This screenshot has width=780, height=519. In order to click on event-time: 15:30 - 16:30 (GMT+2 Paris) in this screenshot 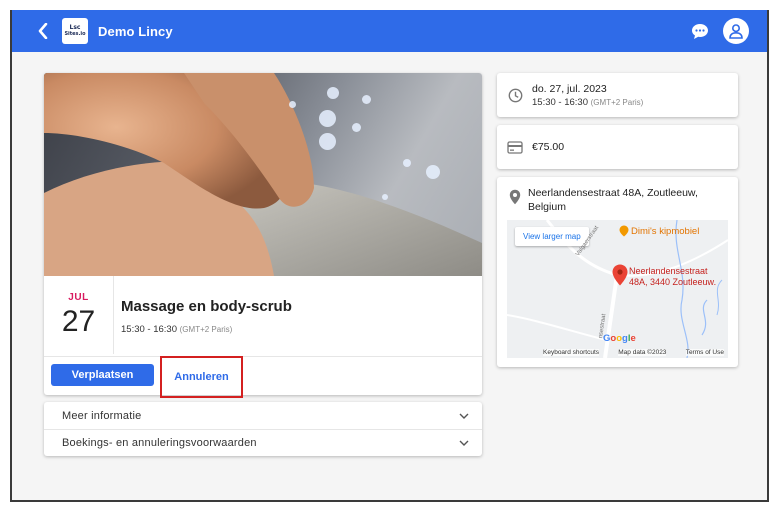, I will do `click(176, 329)`.